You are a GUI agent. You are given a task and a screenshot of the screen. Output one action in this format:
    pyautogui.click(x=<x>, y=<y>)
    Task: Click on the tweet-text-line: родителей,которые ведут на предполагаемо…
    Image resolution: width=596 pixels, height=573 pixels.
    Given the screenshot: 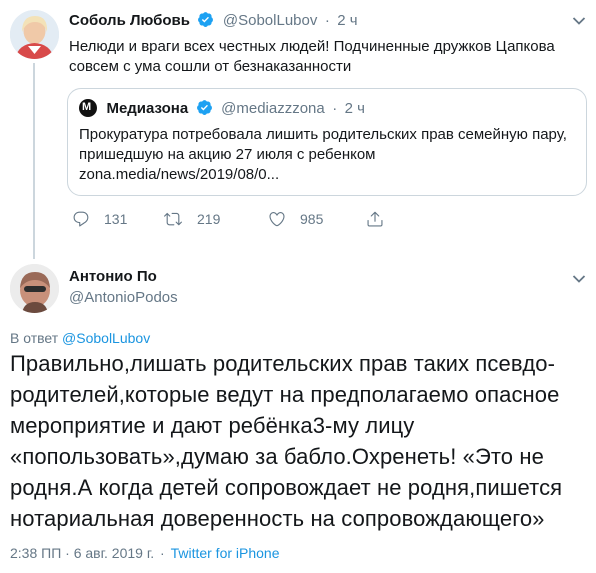 What is the action you would take?
    pyautogui.click(x=285, y=394)
    